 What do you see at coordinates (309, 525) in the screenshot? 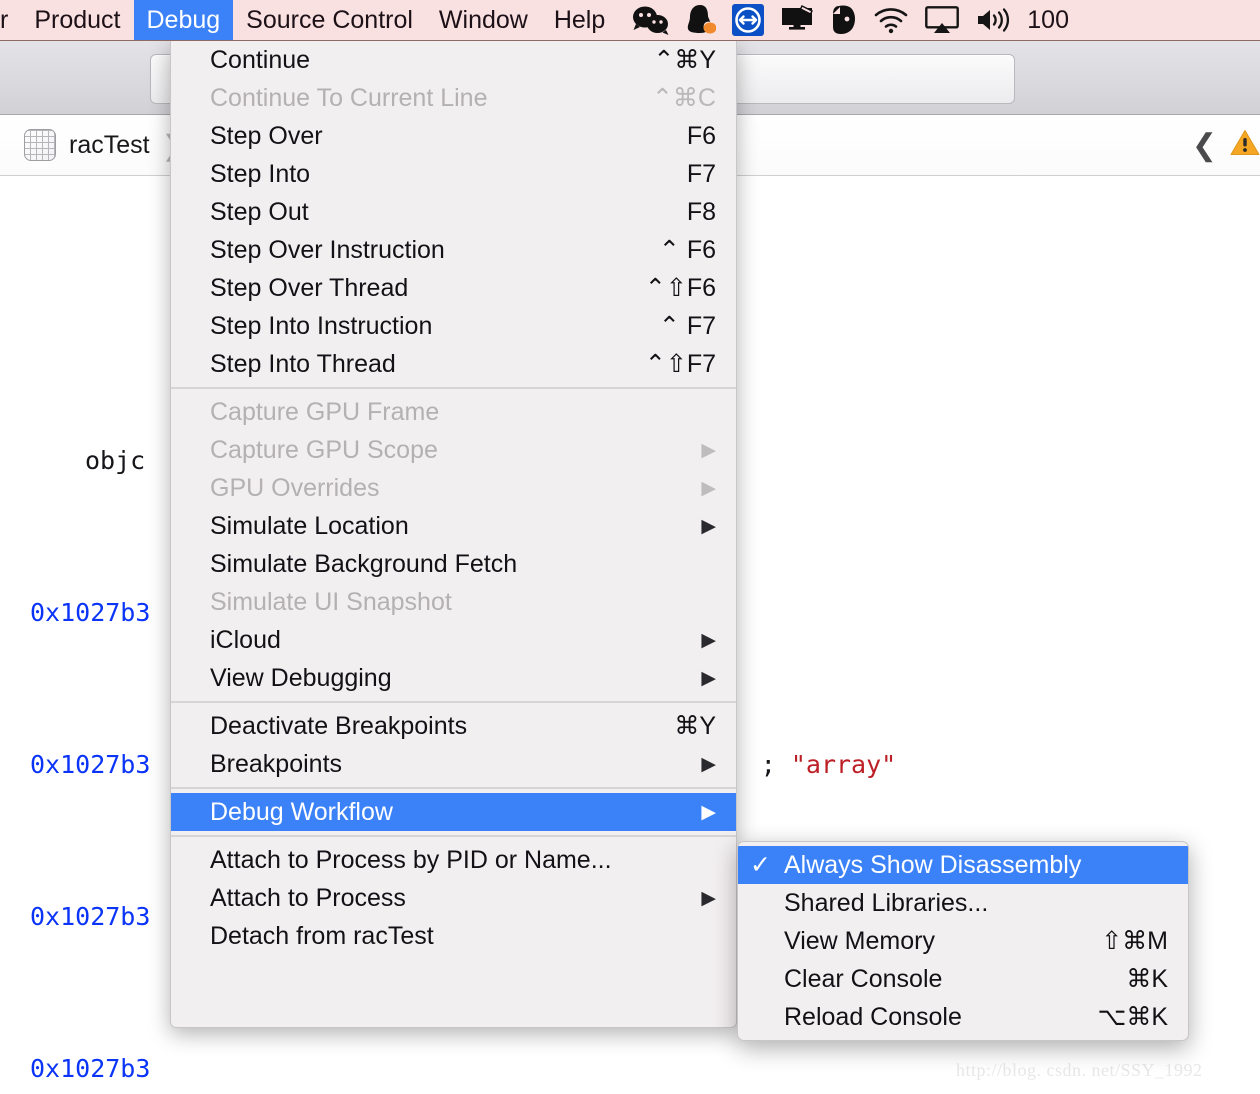
I see `menu-item-label: Simulate Location` at bounding box center [309, 525].